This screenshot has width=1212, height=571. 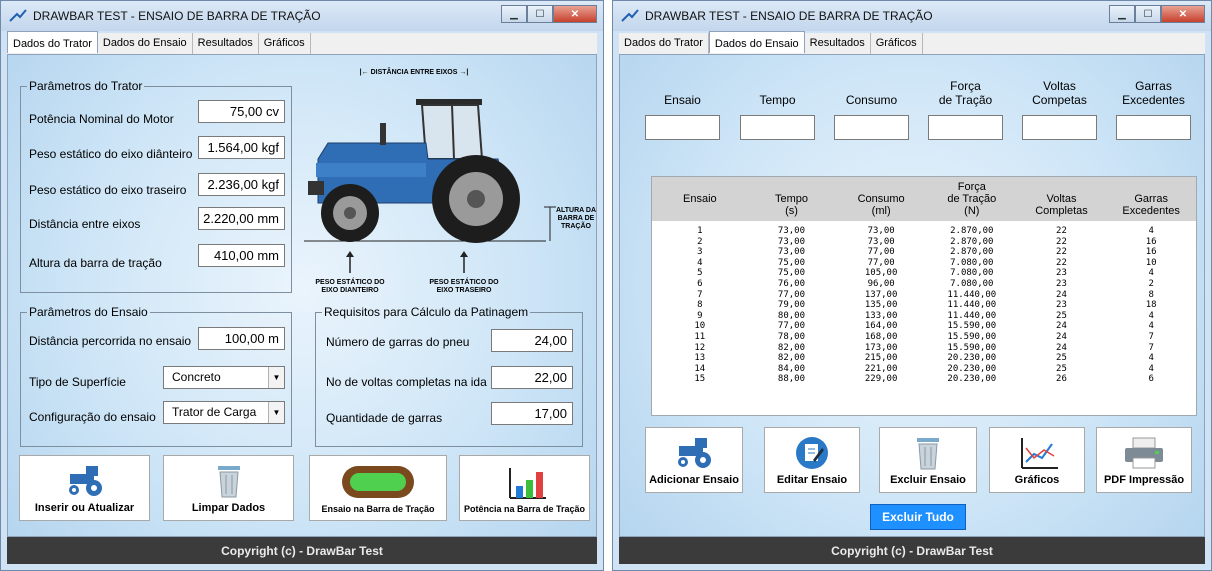 What do you see at coordinates (524, 488) in the screenshot?
I see `drawbar-power-button: Potência na Barra de Tração` at bounding box center [524, 488].